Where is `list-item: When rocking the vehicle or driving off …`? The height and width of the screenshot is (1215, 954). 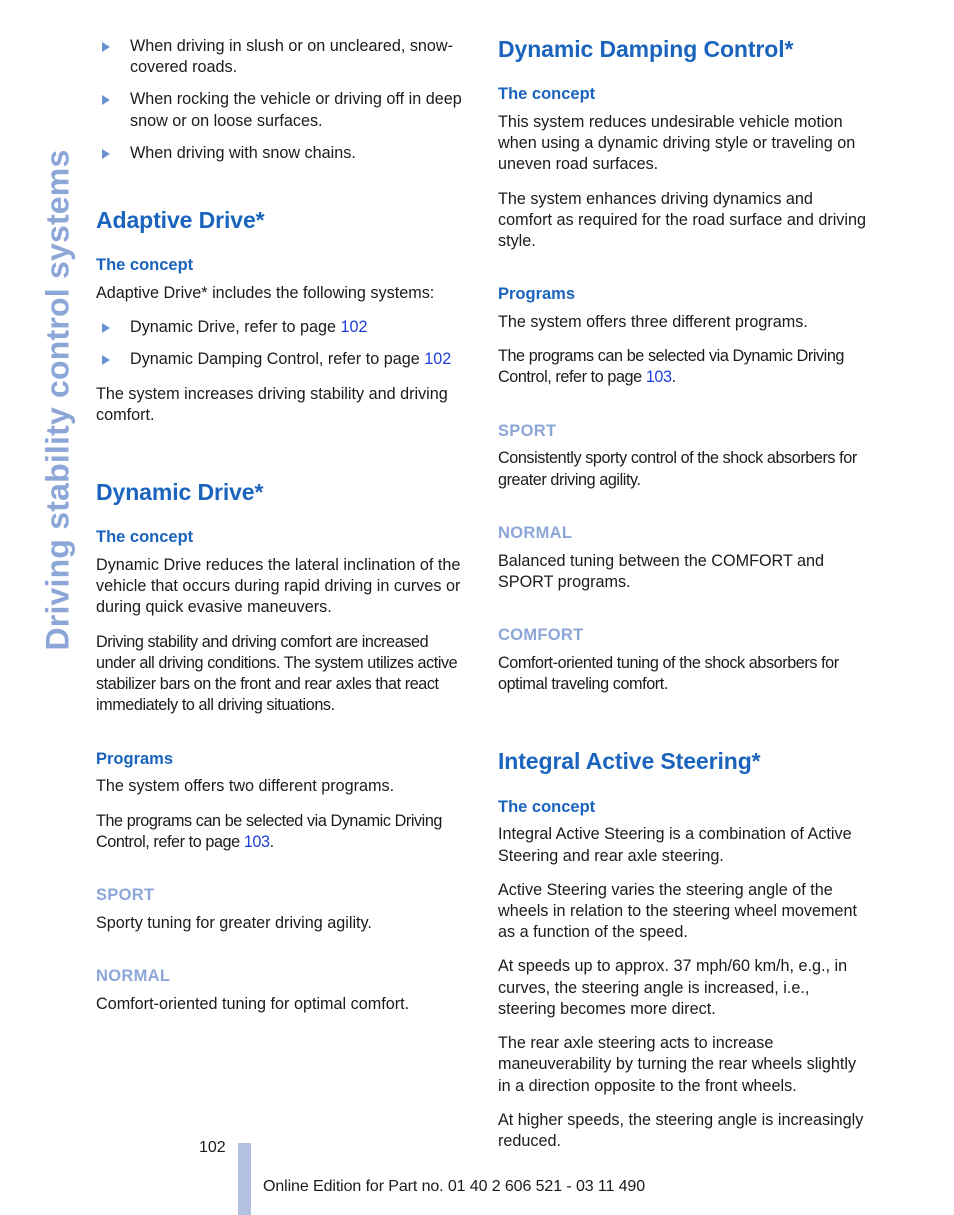 list-item: When rocking the vehicle or driving off … is located at coordinates (282, 110).